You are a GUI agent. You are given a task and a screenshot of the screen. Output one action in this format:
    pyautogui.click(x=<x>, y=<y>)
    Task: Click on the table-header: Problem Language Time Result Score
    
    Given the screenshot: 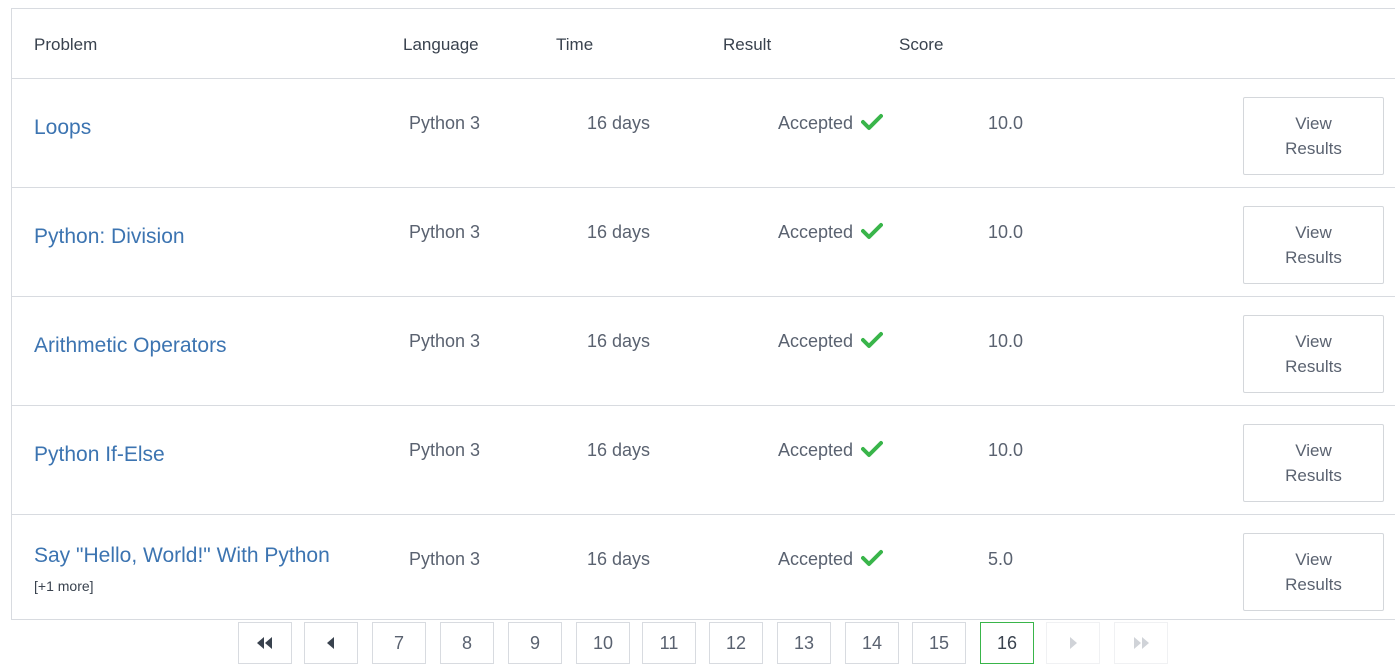 What is the action you would take?
    pyautogui.click(x=703, y=44)
    